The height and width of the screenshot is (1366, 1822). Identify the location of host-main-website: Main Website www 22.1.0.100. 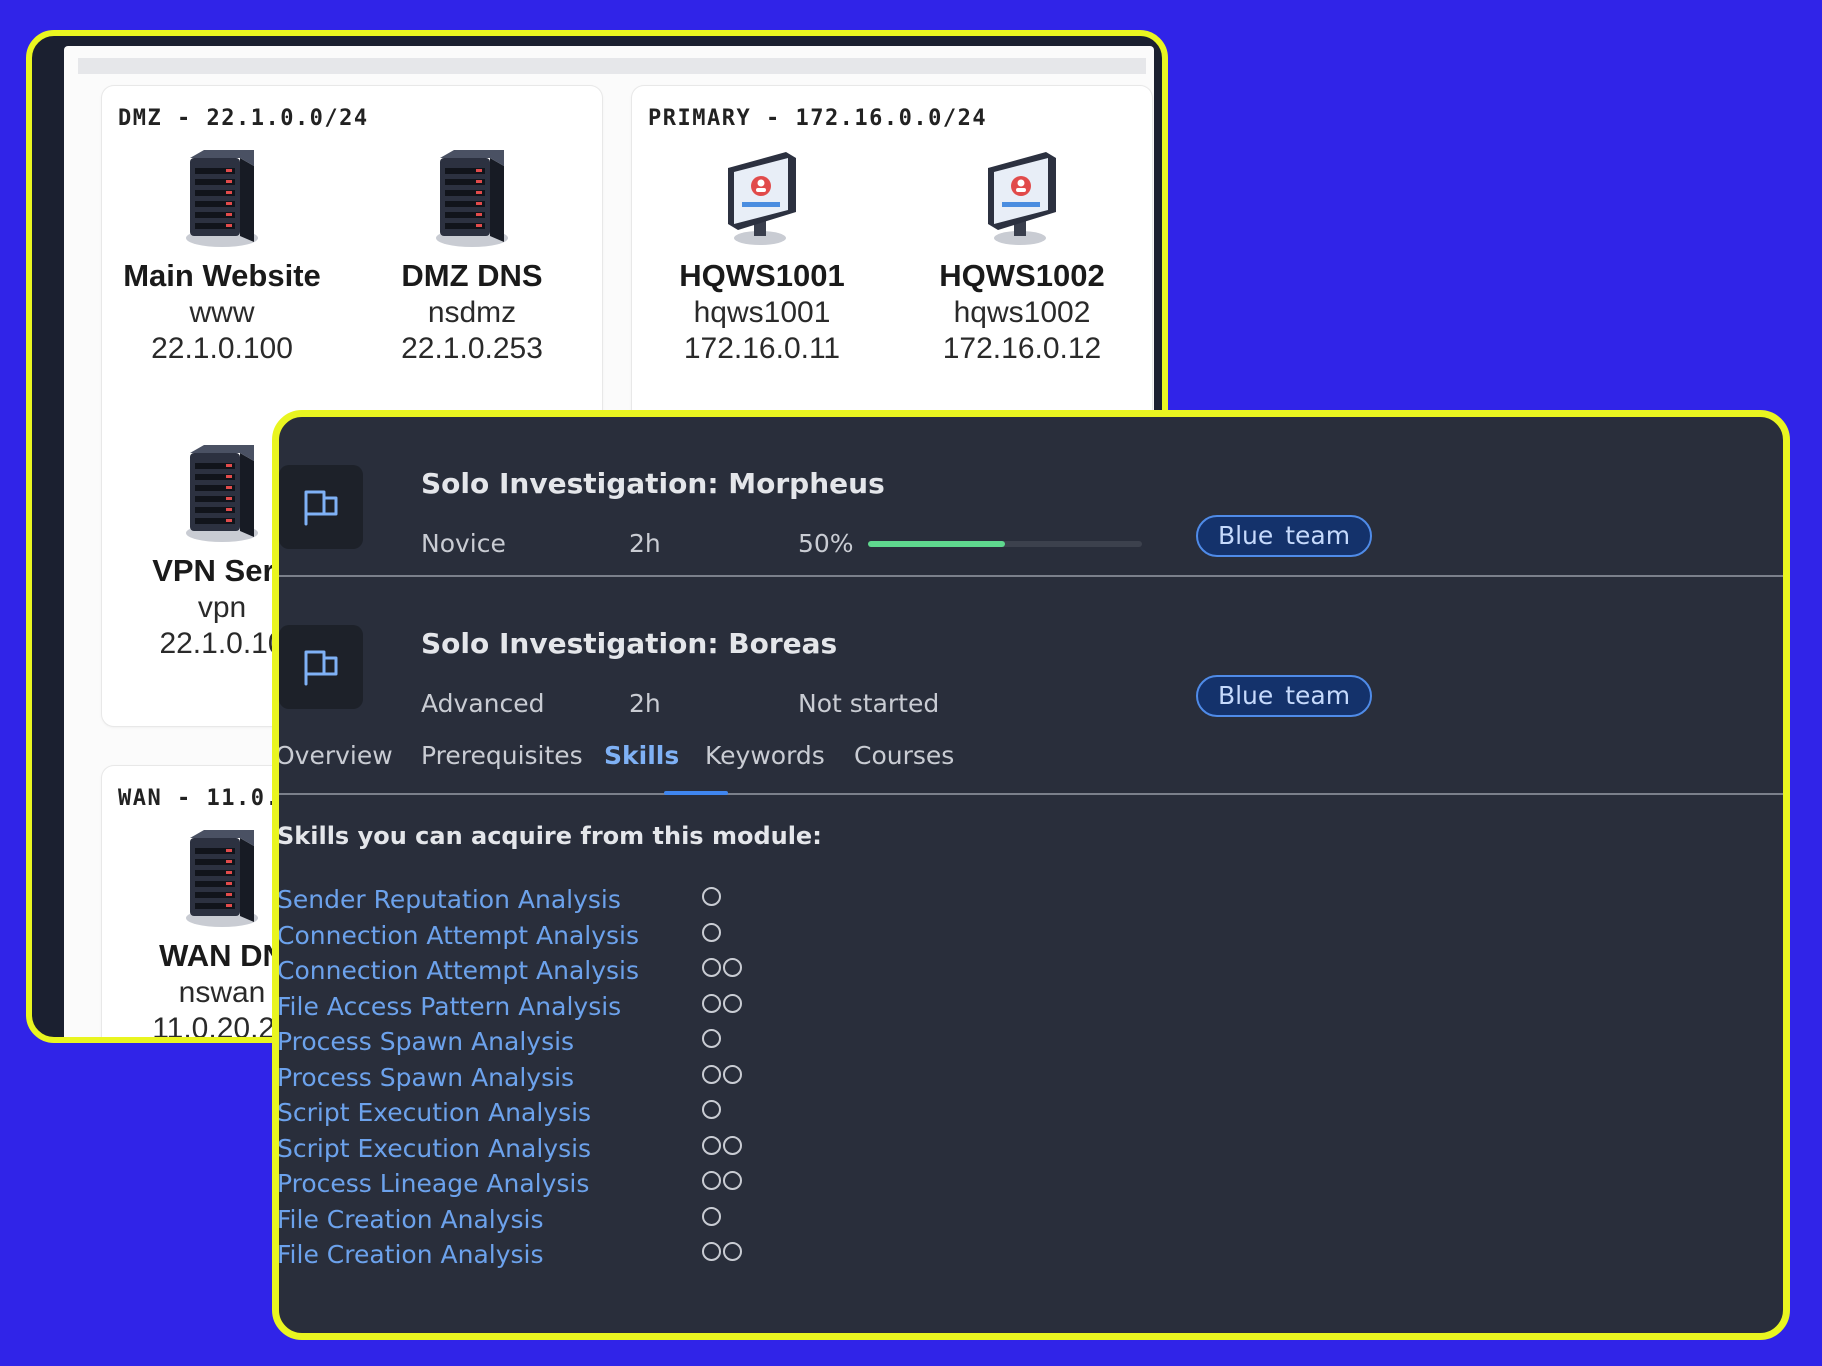
(222, 256).